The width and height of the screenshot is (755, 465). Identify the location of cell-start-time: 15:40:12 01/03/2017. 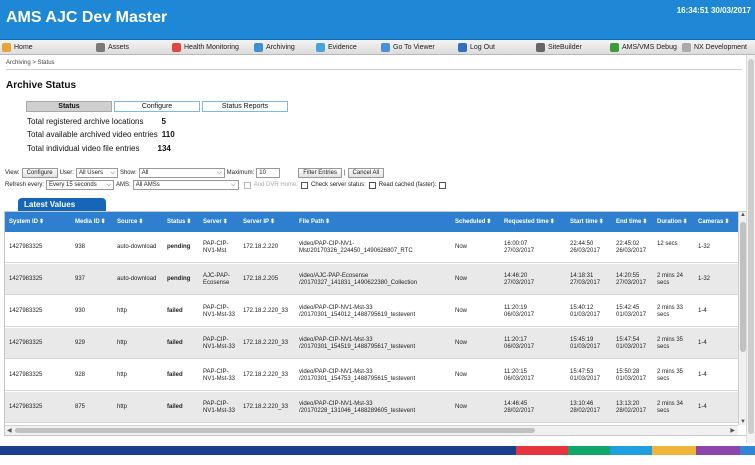
(585, 311).